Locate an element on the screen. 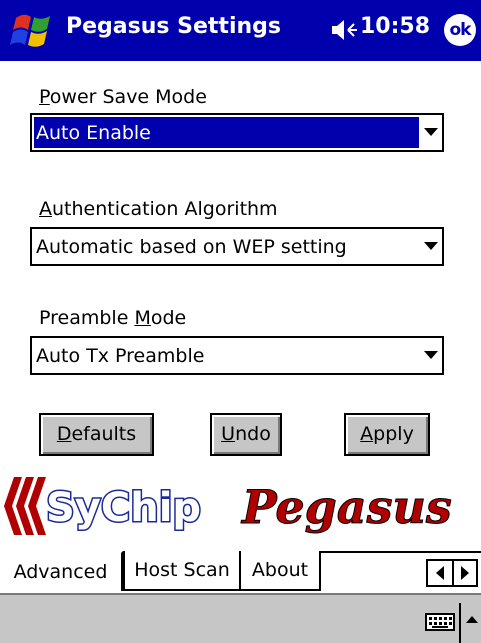  chevron-up-icon is located at coordinates (472, 619).